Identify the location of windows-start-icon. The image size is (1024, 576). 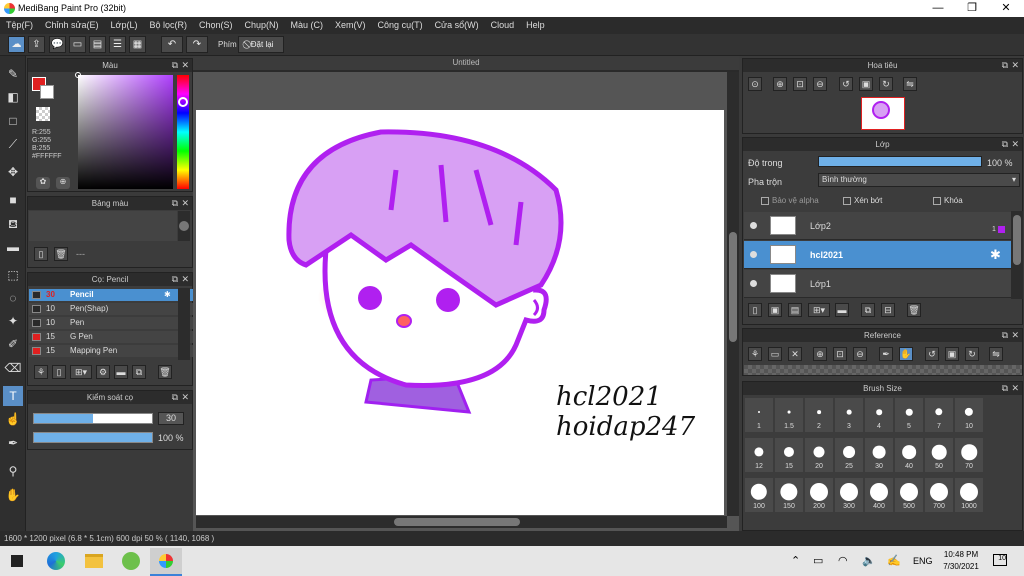
(17, 561).